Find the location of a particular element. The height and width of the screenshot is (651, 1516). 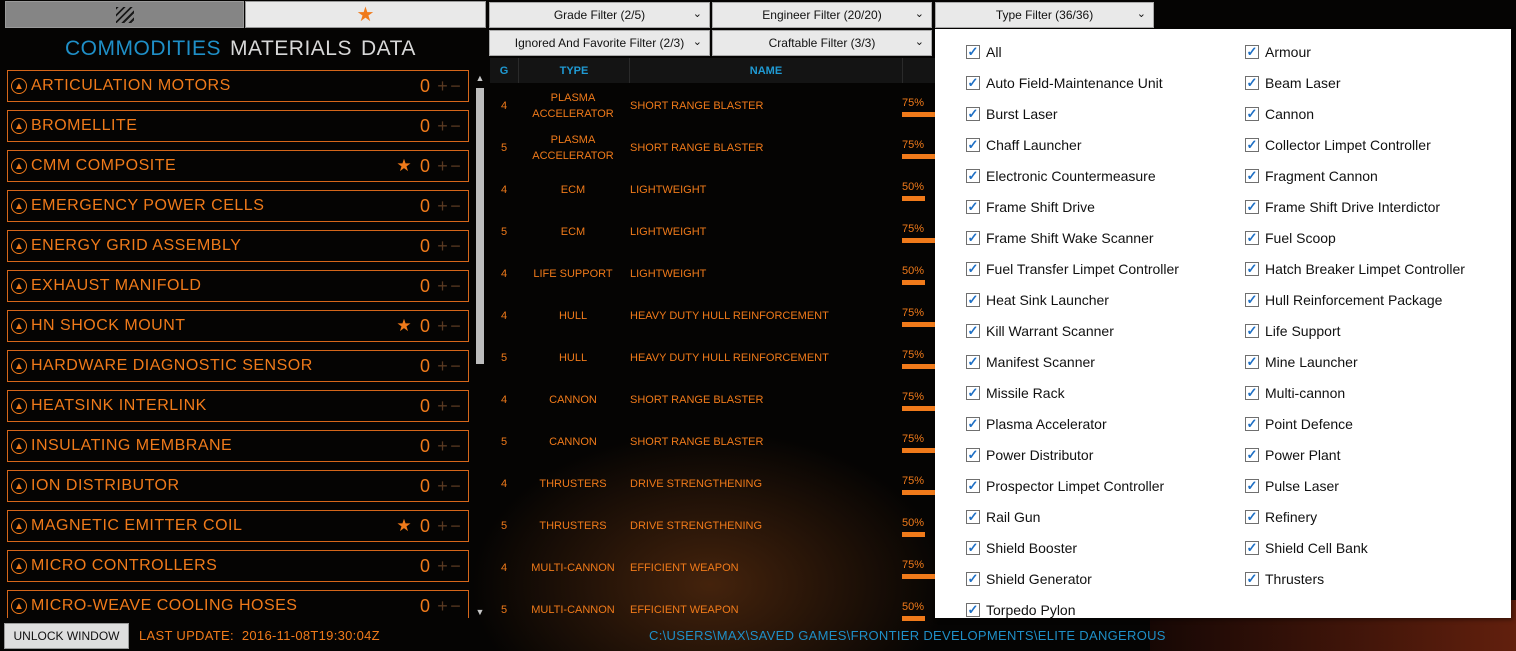

commodity-item: ▲ ION DISTRIBUTOR 0 + − is located at coordinates (238, 486).